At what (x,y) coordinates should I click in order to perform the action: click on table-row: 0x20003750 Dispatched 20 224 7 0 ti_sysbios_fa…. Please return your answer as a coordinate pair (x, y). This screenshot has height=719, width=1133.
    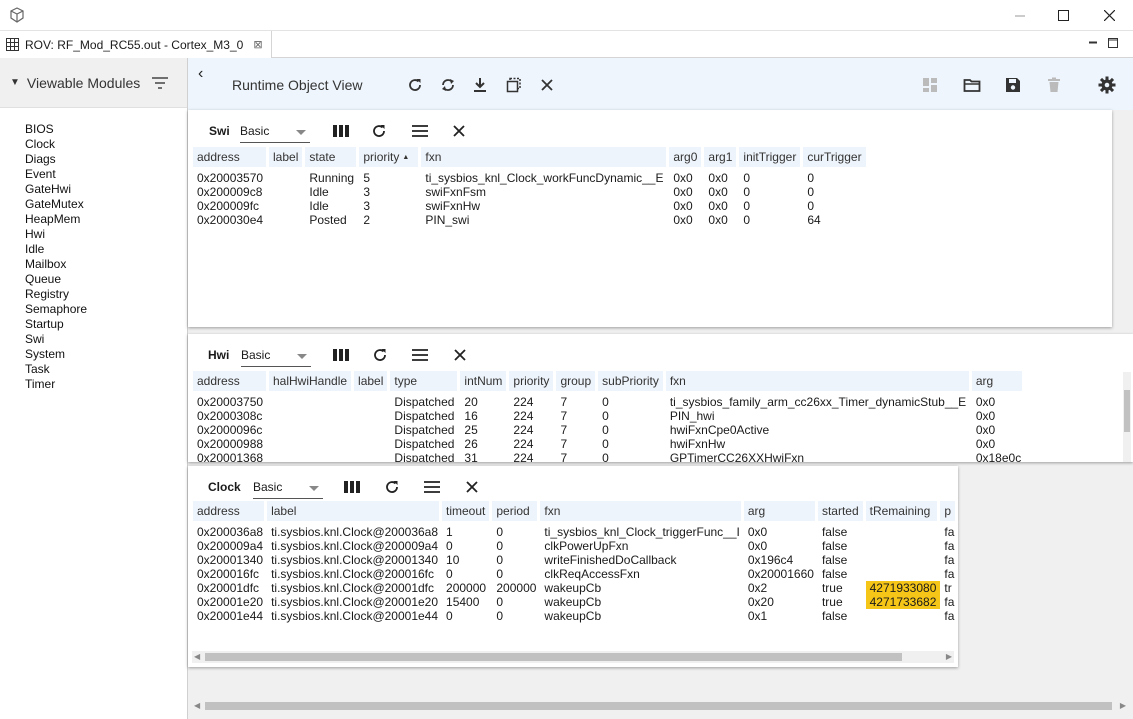
    Looking at the image, I should click on (609, 400).